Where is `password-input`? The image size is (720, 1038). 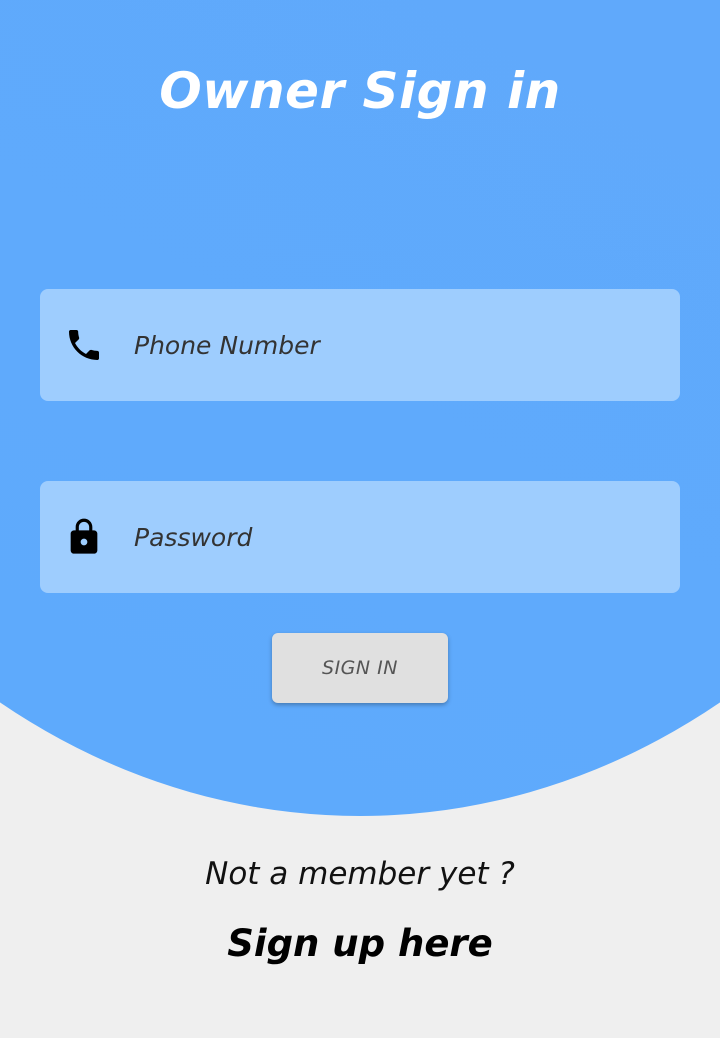
password-input is located at coordinates (406, 537).